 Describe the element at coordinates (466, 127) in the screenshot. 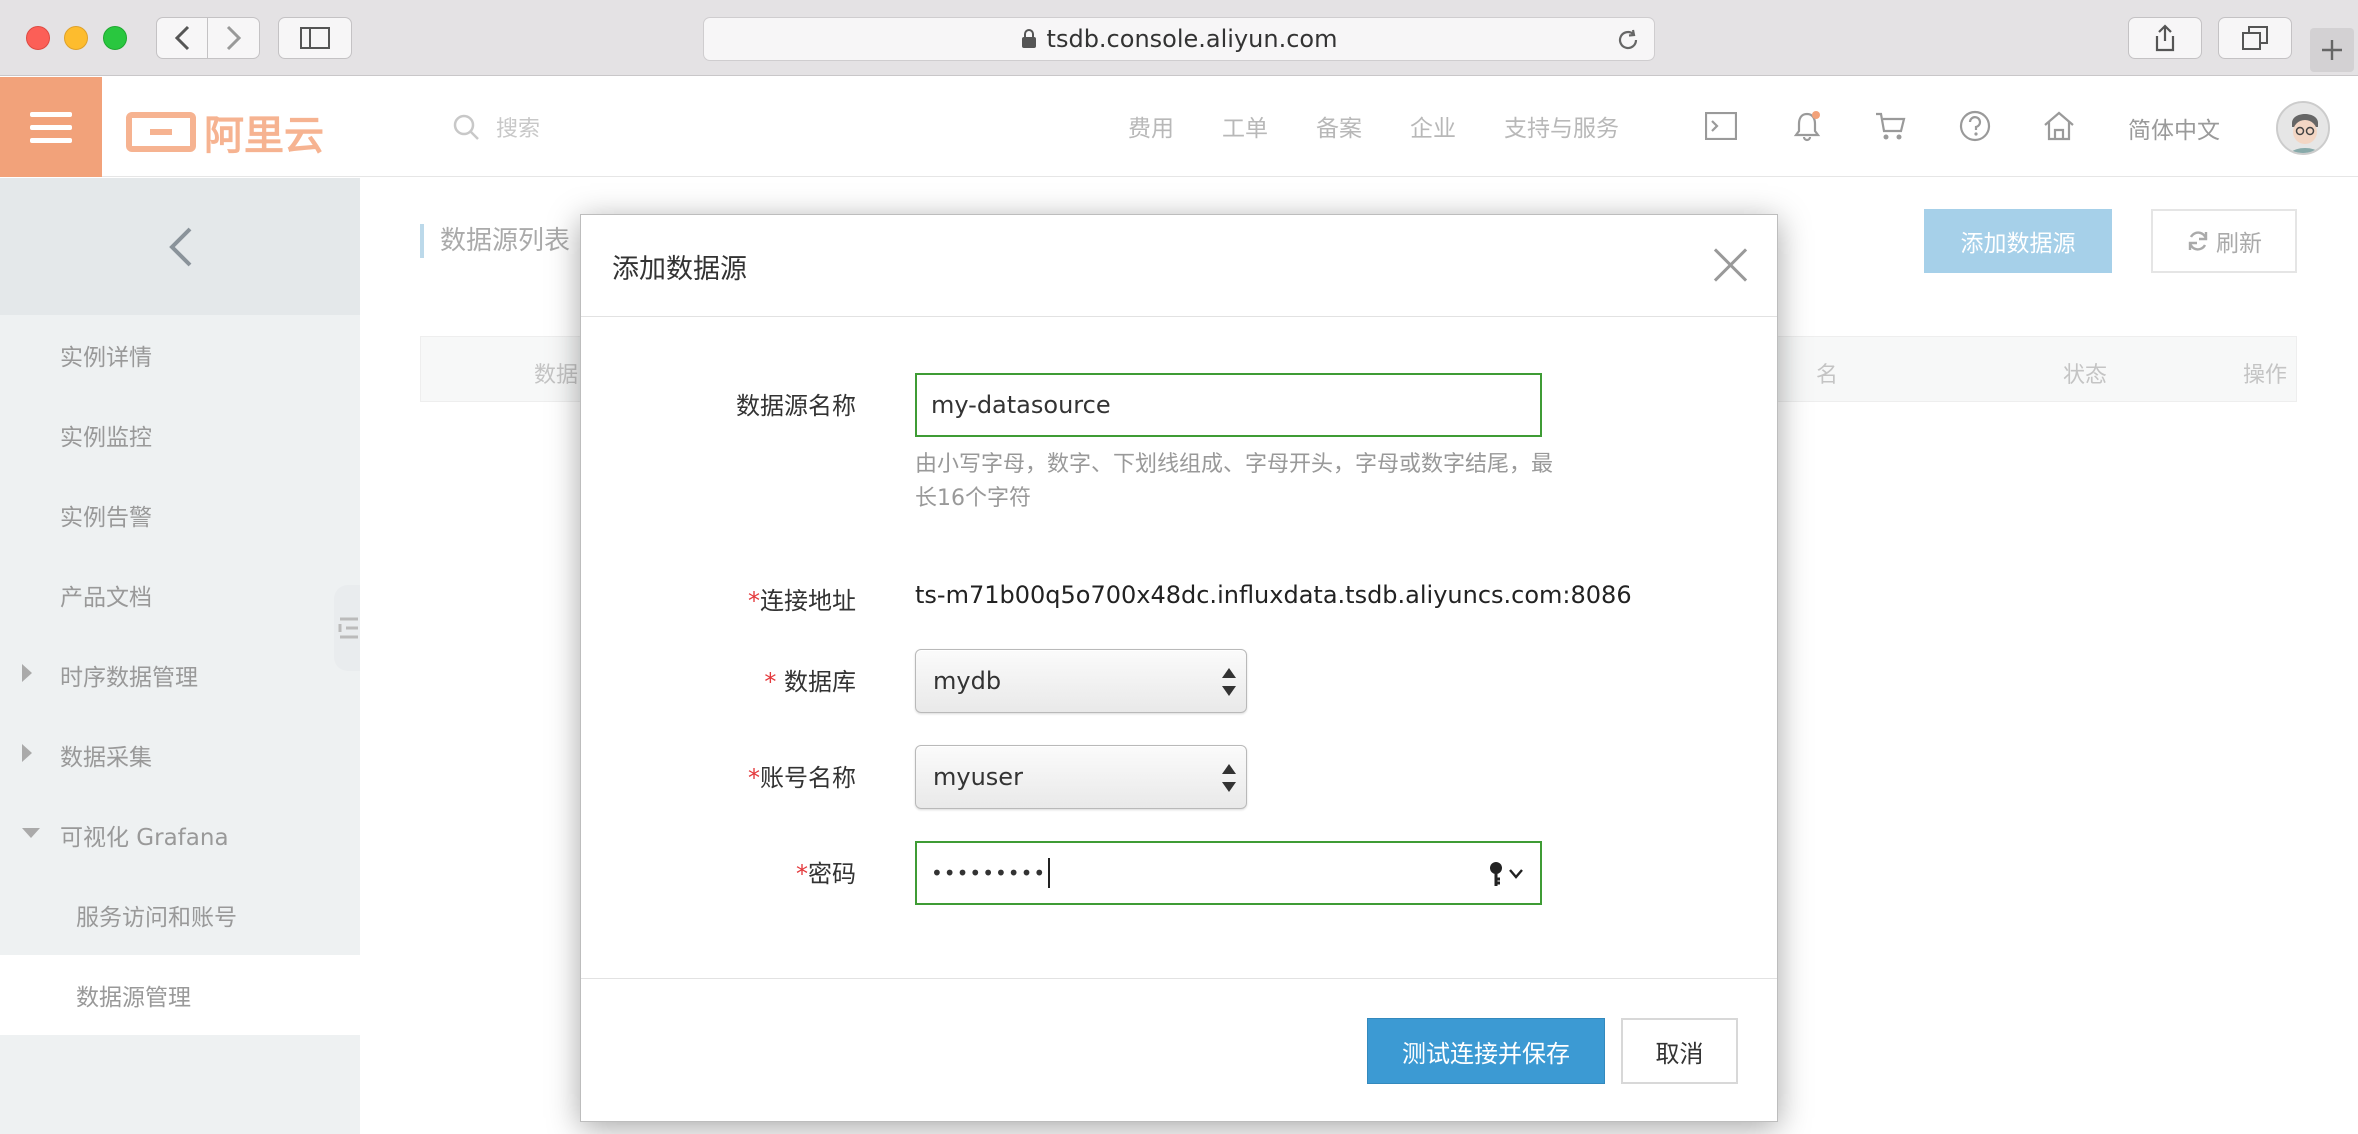

I see `search-icon` at that location.